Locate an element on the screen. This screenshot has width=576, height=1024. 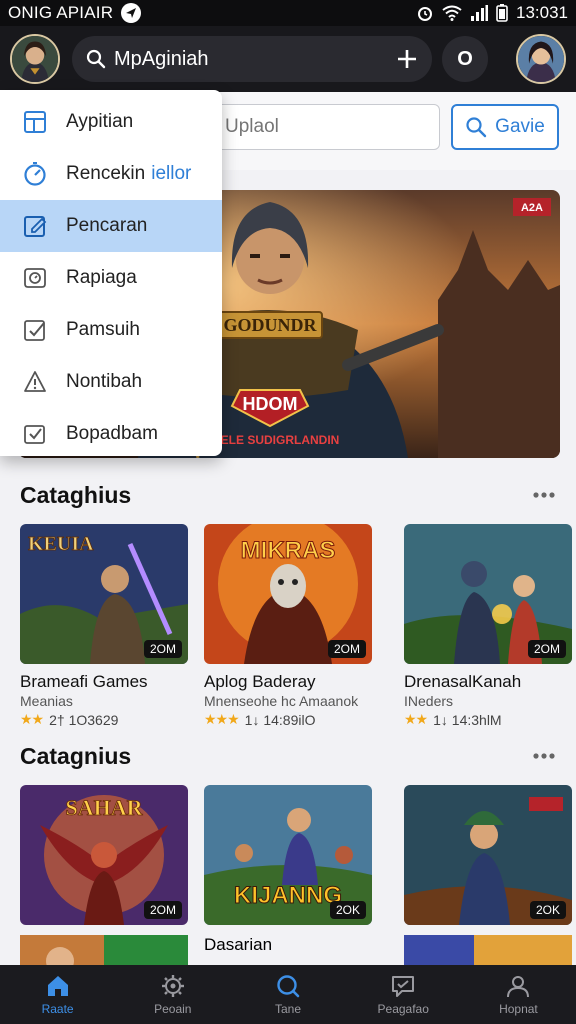
plus-icon is located at coordinates (407, 59).